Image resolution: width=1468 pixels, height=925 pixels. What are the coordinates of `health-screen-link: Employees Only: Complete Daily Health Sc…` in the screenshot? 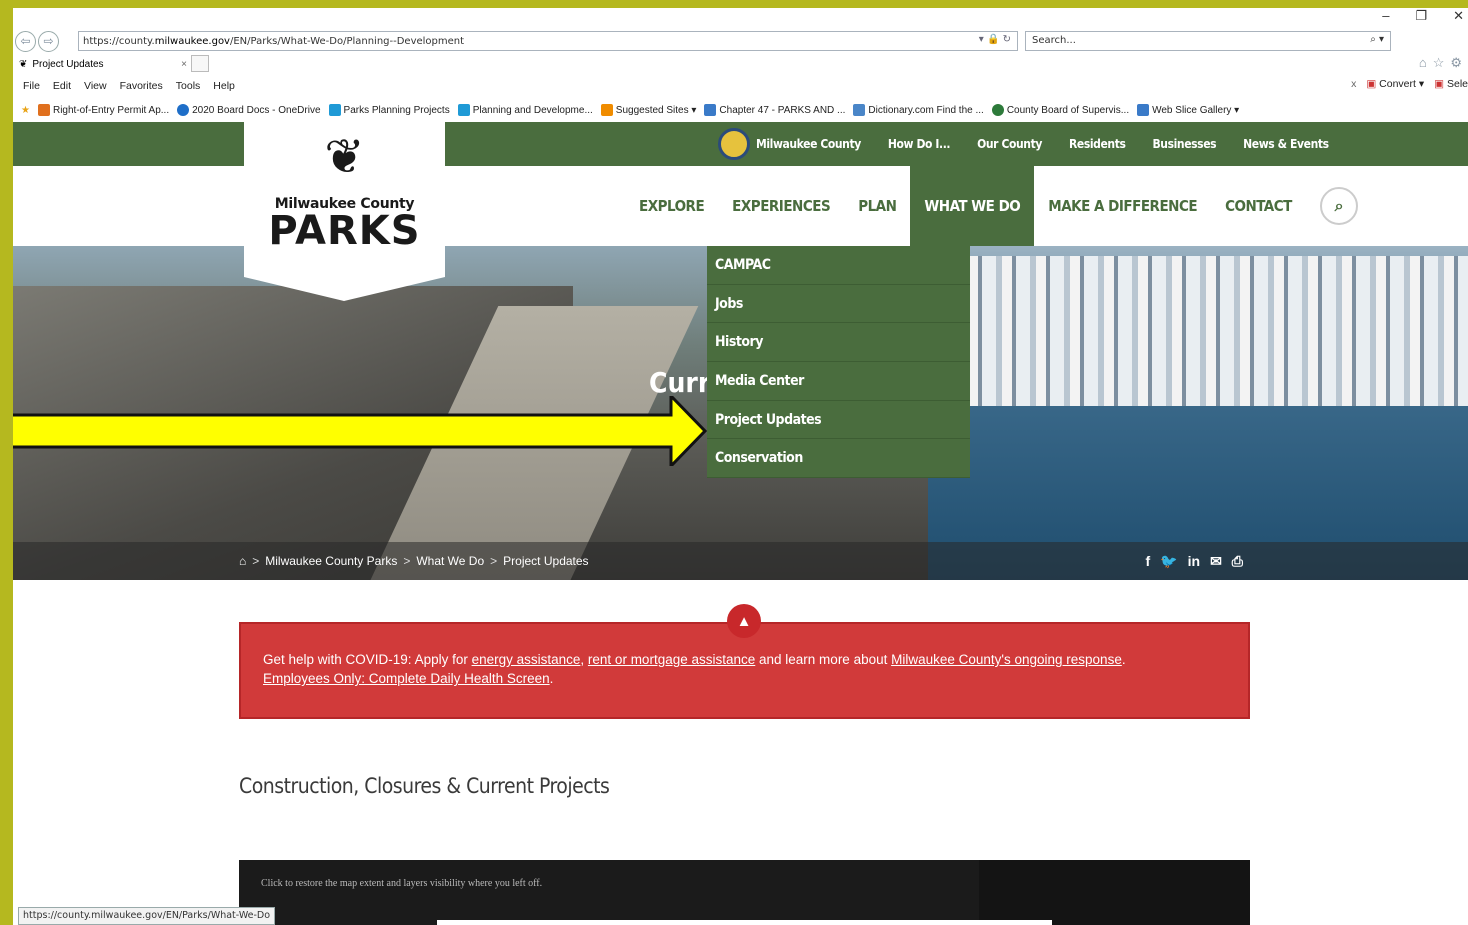 It's located at (406, 678).